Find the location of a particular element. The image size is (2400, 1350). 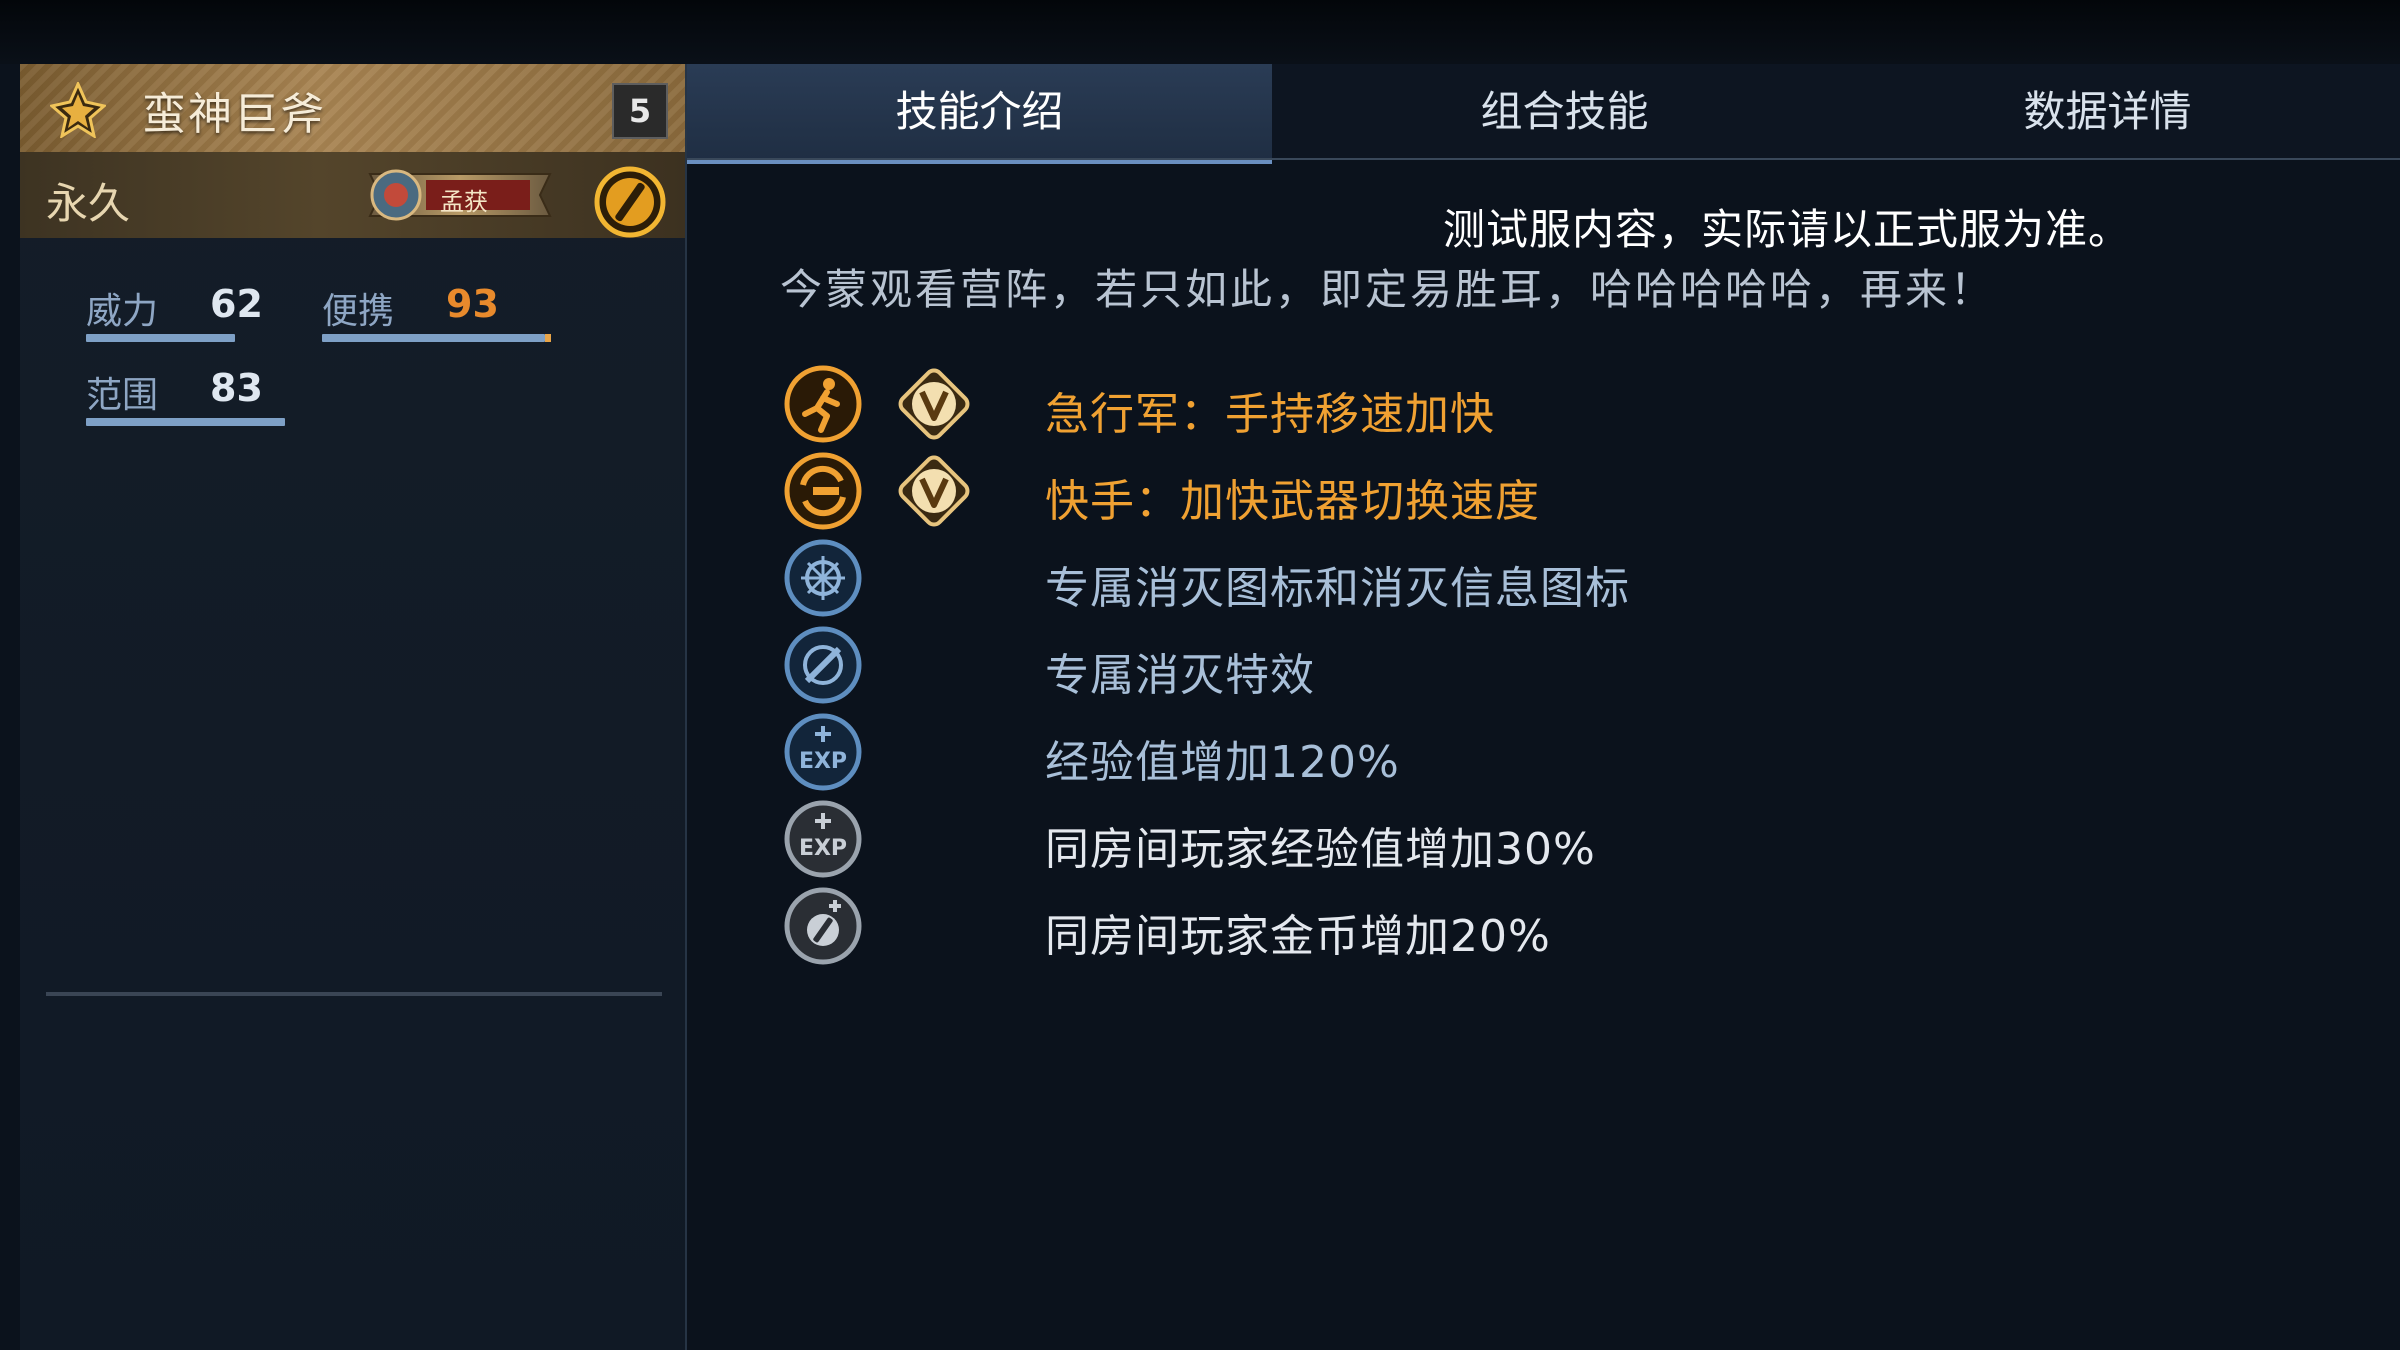

top-bar is located at coordinates (1200, 32).